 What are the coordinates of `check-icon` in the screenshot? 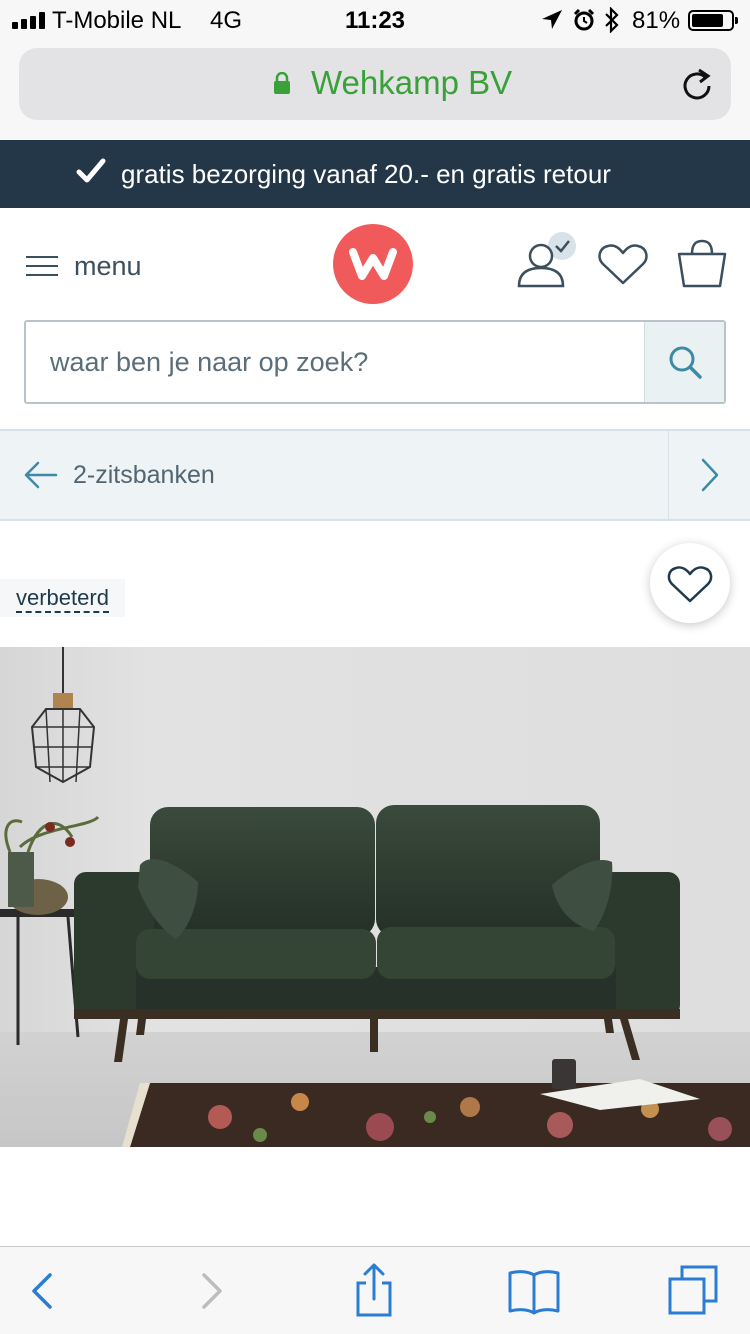 It's located at (91, 170).